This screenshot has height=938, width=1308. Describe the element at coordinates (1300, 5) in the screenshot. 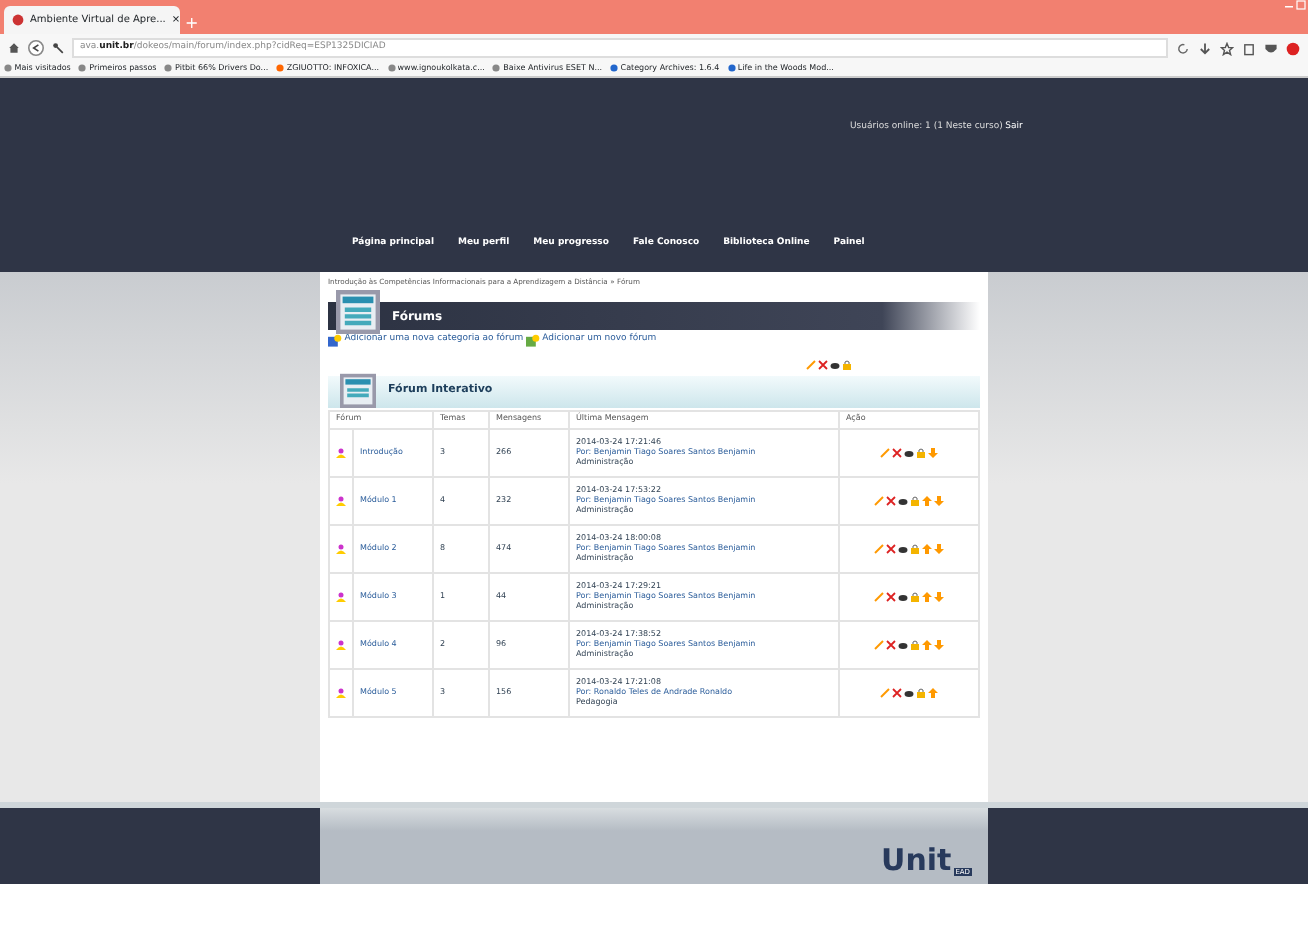

I see `maximize-icon` at that location.